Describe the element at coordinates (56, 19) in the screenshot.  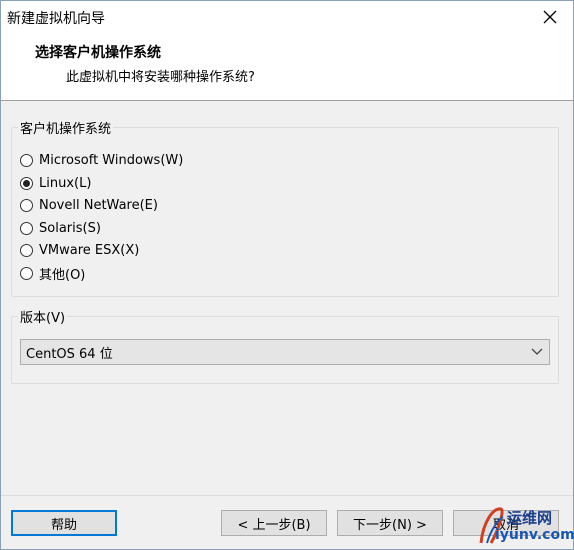
I see `window-title: 新建虚拟机向导` at that location.